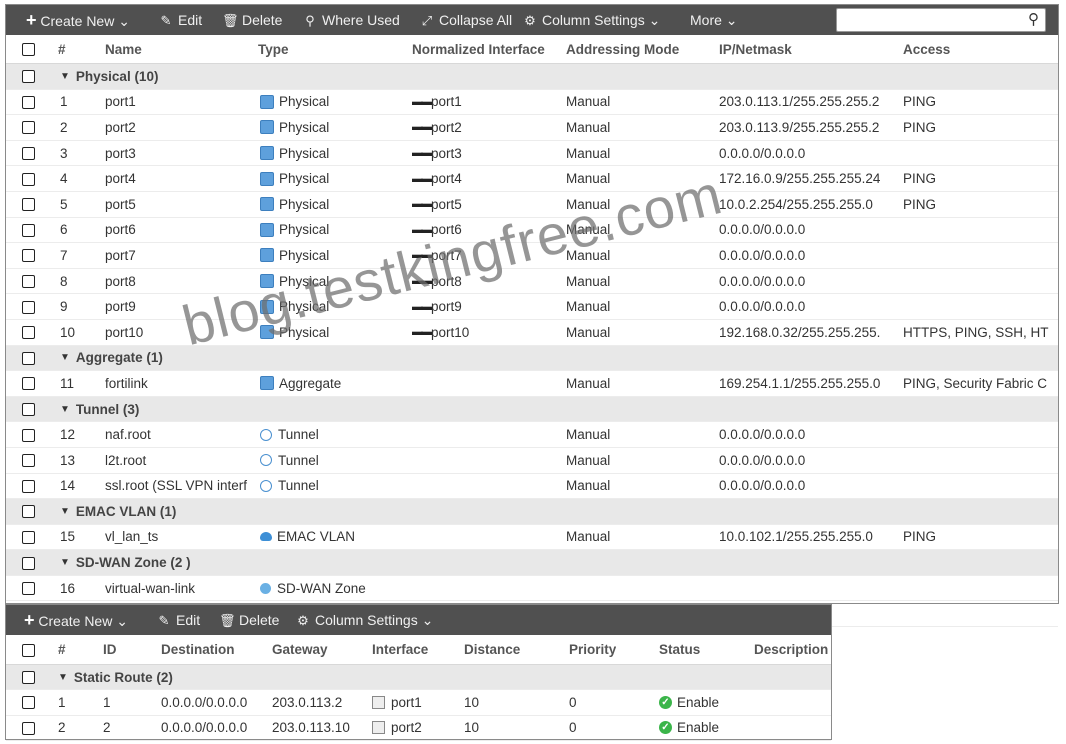  I want to click on col-header-status: Status, so click(679, 649).